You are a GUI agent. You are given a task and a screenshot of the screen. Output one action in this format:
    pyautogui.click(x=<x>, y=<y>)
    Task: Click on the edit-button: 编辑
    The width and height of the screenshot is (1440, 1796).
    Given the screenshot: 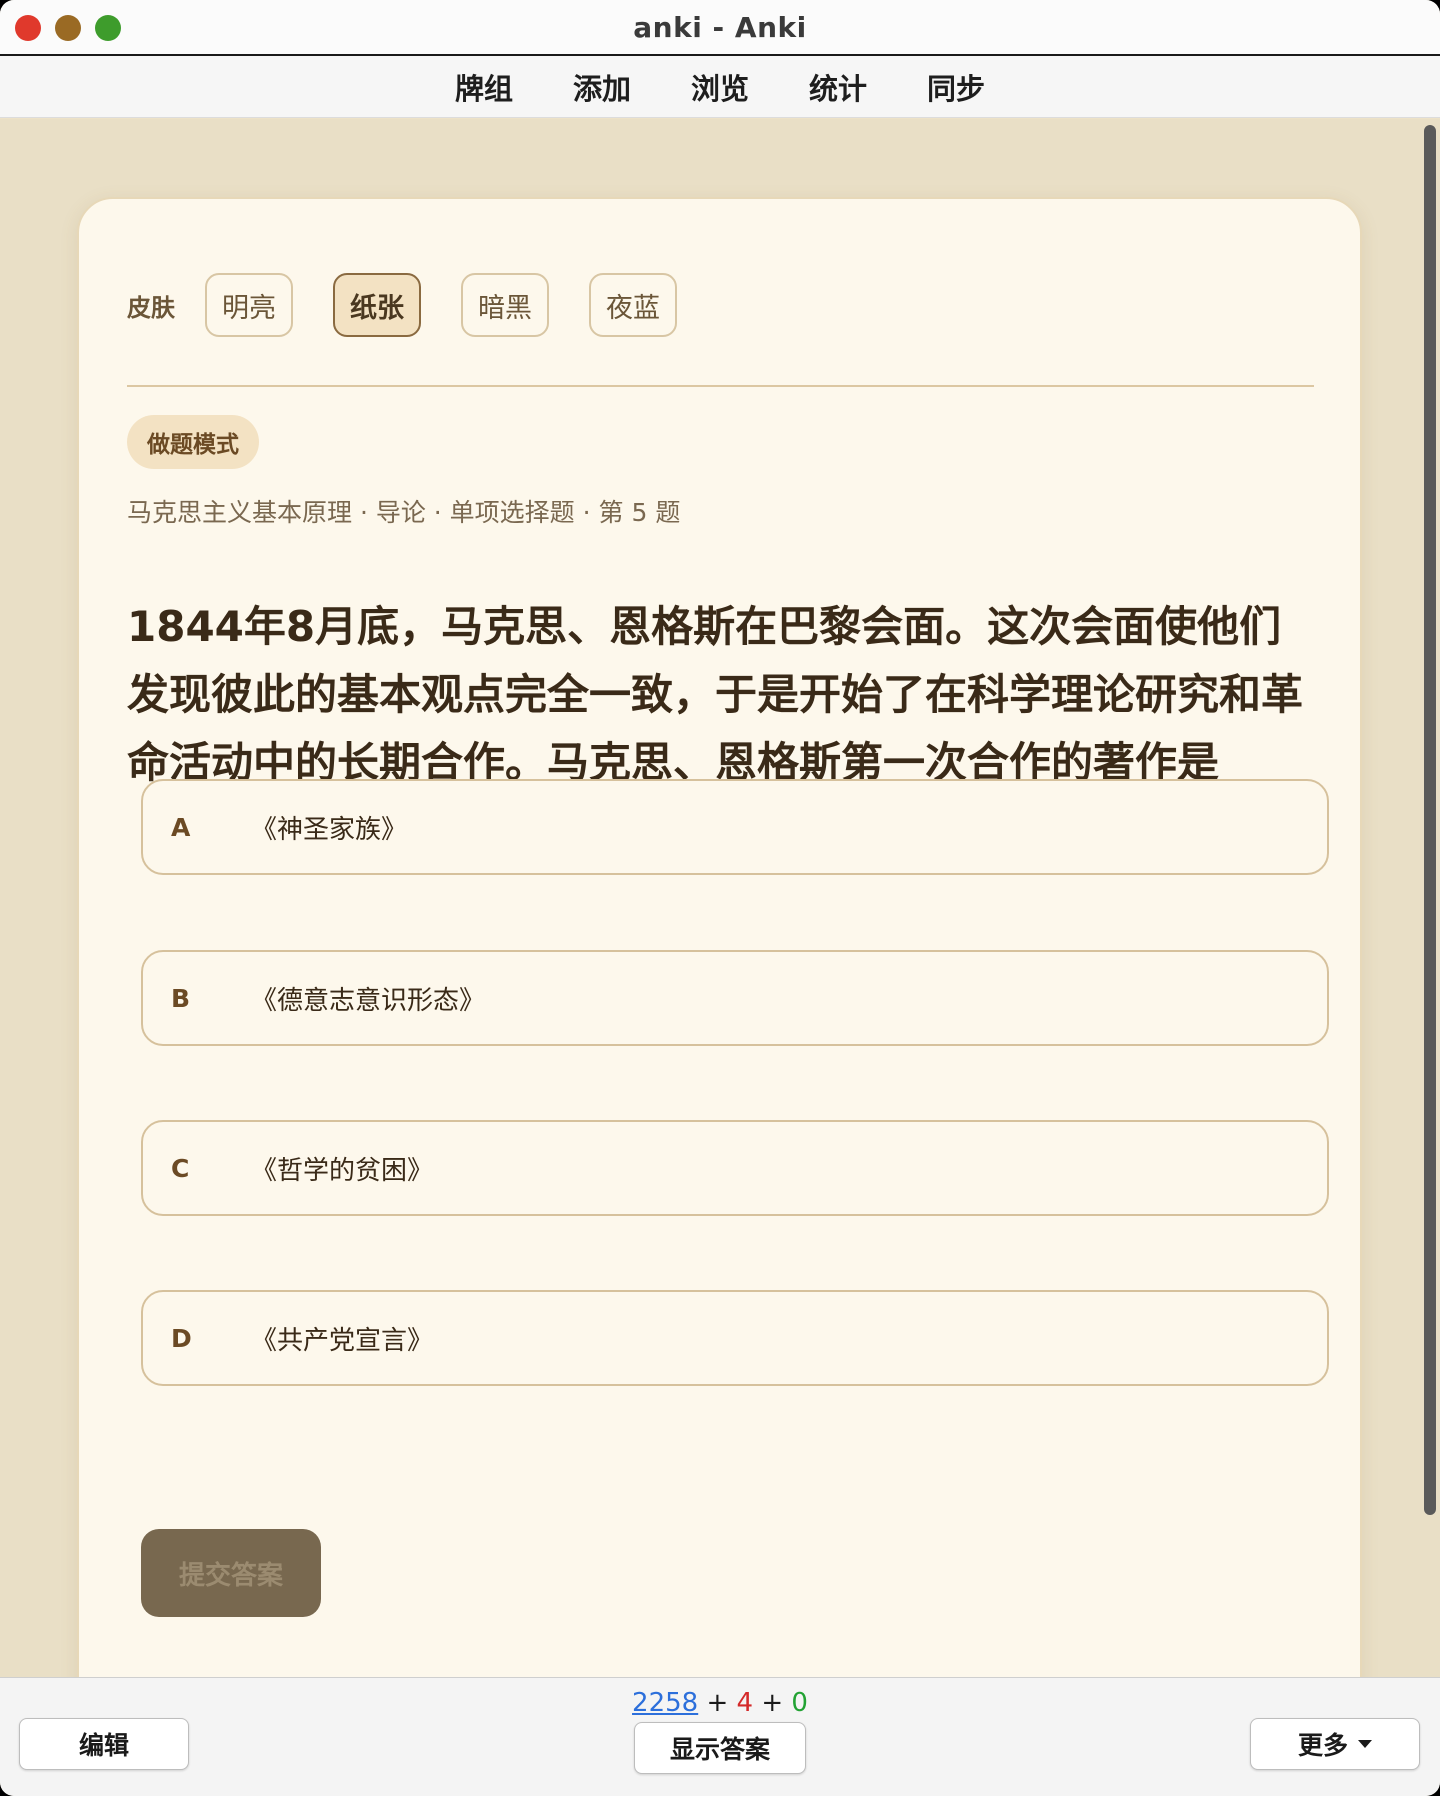 What is the action you would take?
    pyautogui.click(x=104, y=1744)
    